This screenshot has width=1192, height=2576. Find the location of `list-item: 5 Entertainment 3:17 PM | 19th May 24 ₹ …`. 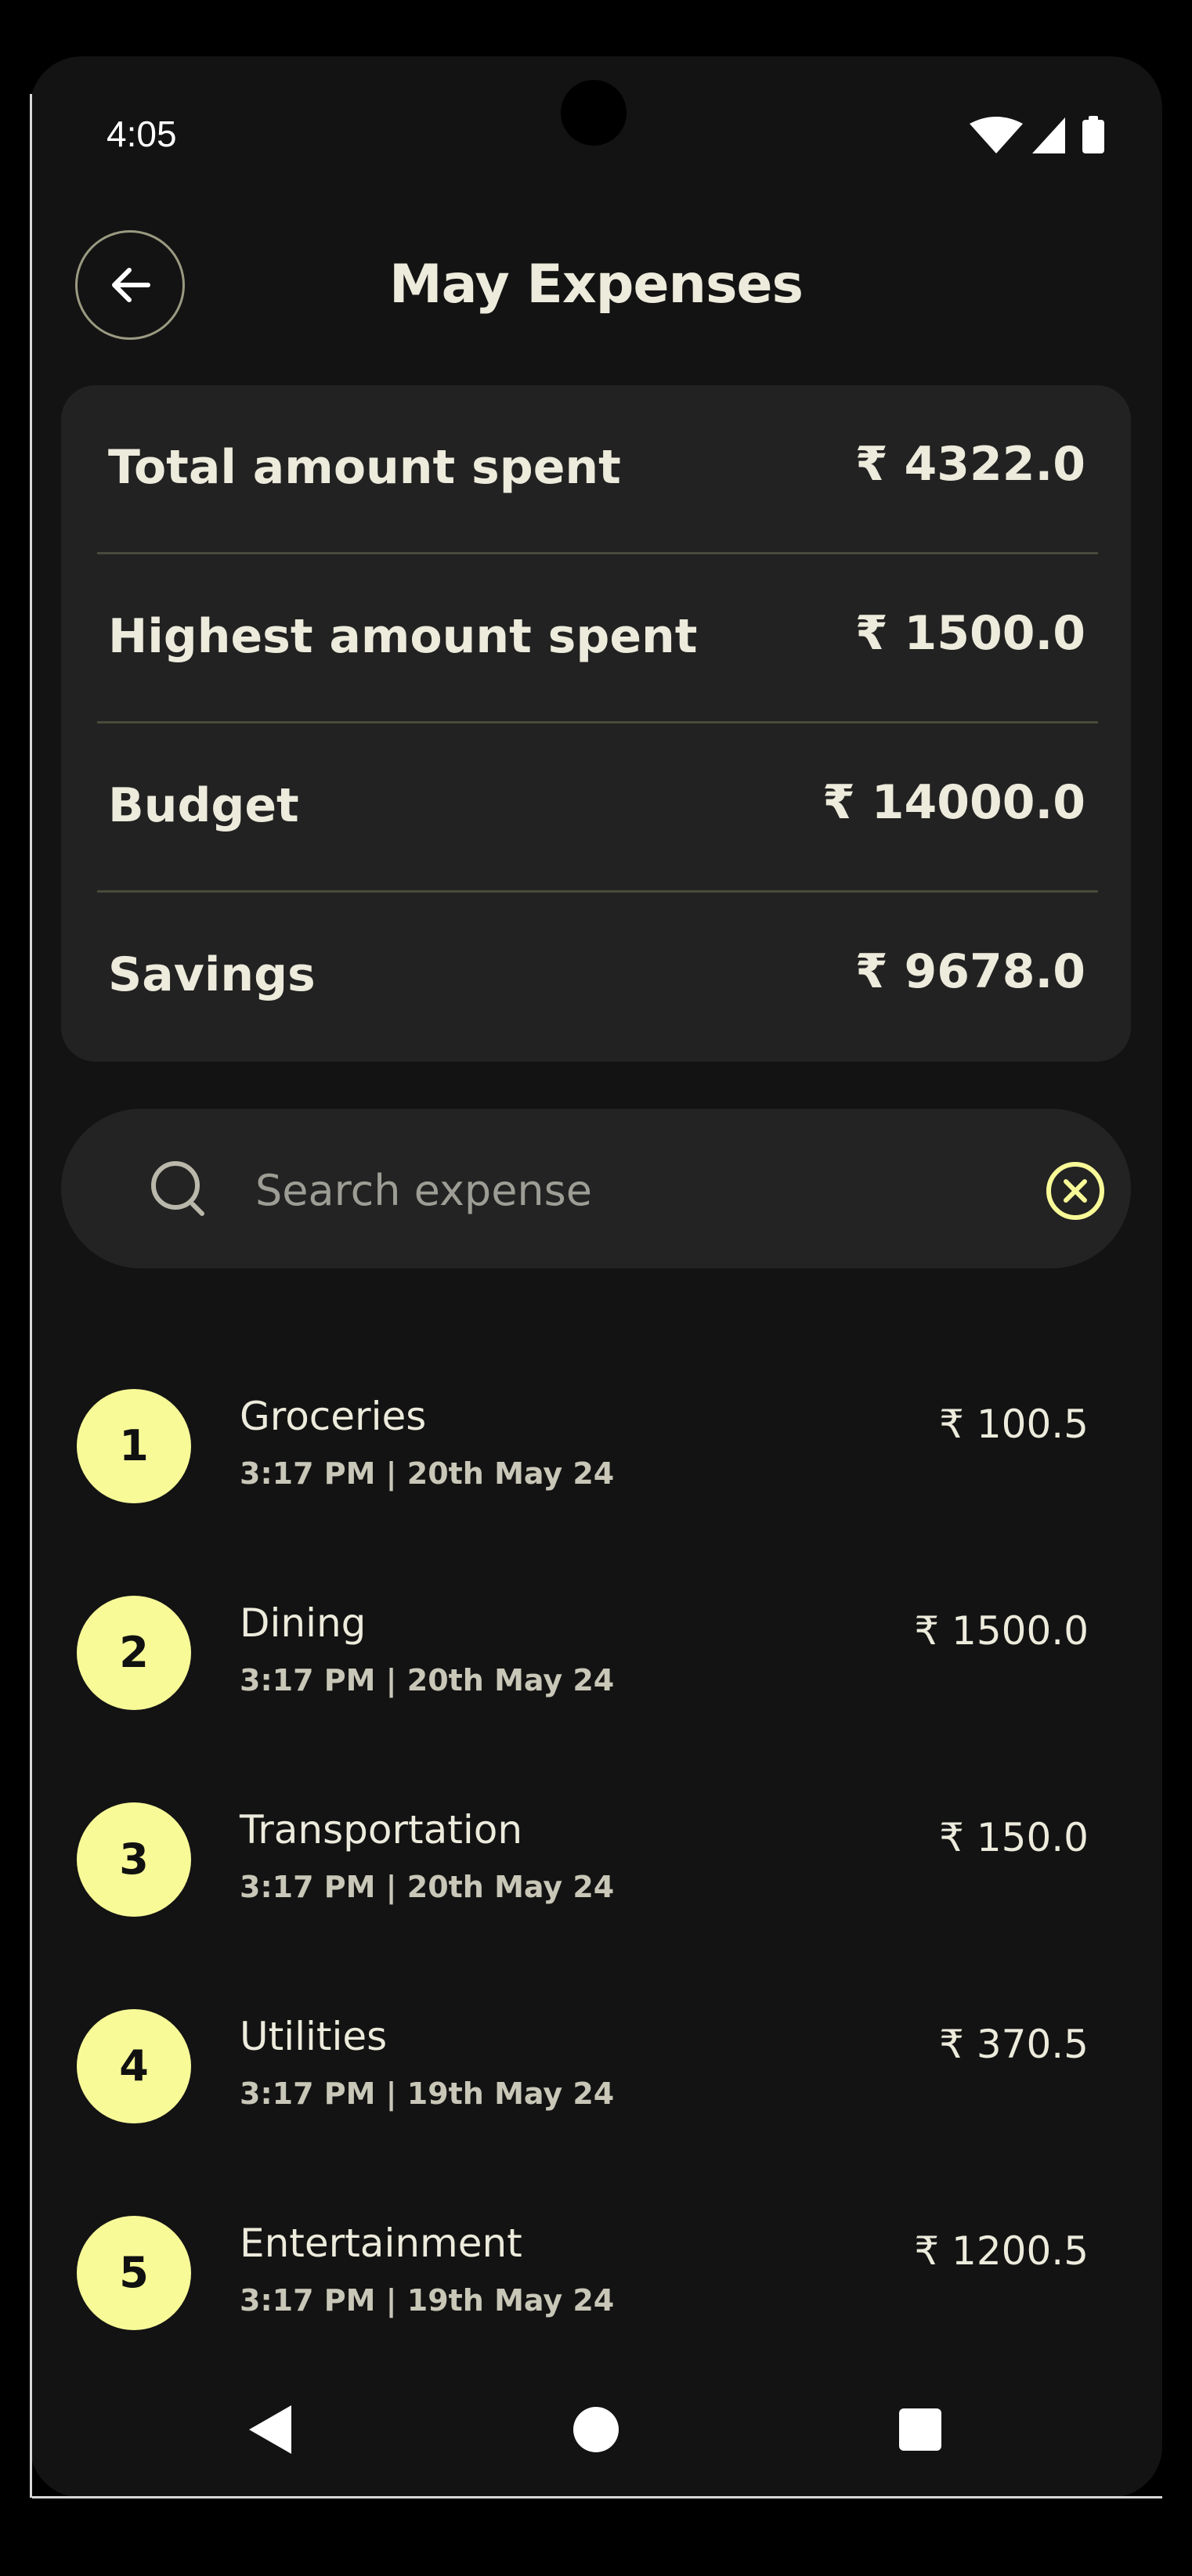

list-item: 5 Entertainment 3:17 PM | 19th May 24 ₹ … is located at coordinates (596, 2270).